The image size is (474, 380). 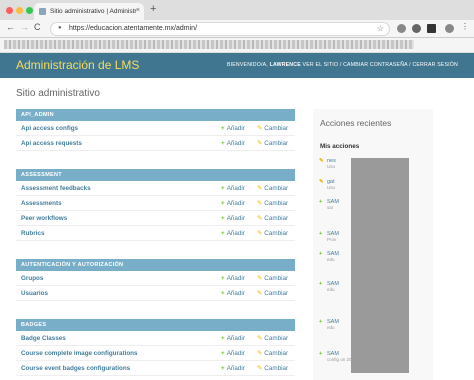 What do you see at coordinates (155, 325) in the screenshot?
I see `module-caption: BADGES` at bounding box center [155, 325].